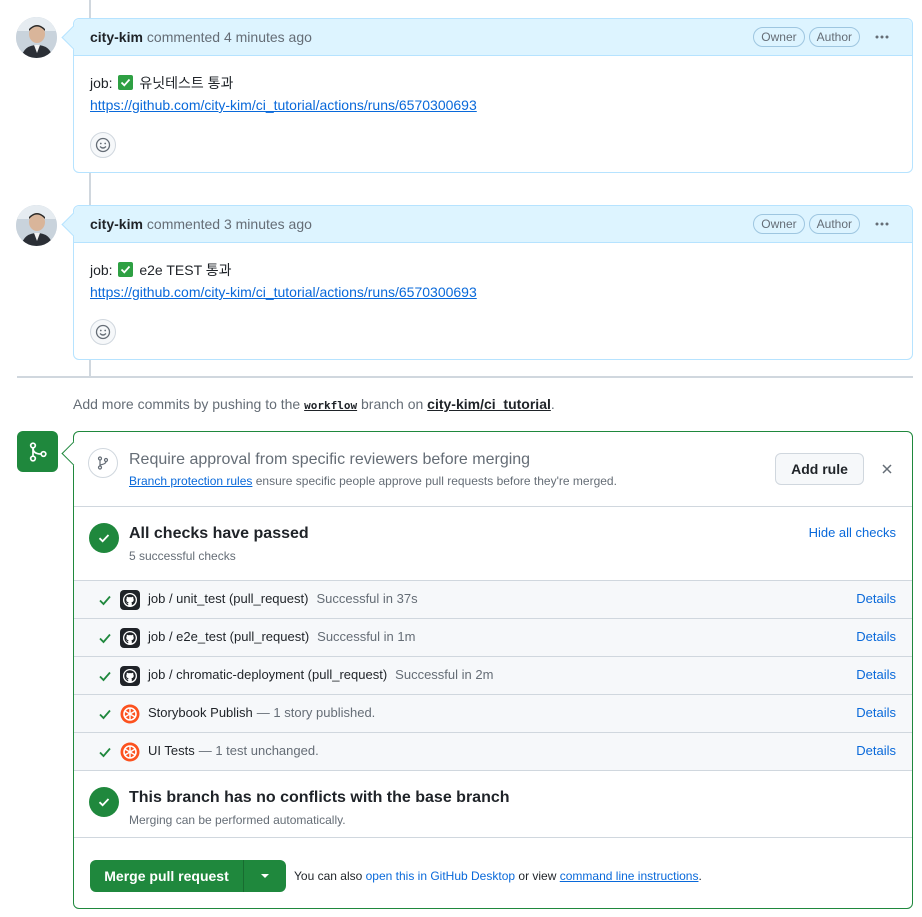 Image resolution: width=922 pixels, height=917 pixels. Describe the element at coordinates (219, 533) in the screenshot. I see `checks-title: All checks have passed` at that location.